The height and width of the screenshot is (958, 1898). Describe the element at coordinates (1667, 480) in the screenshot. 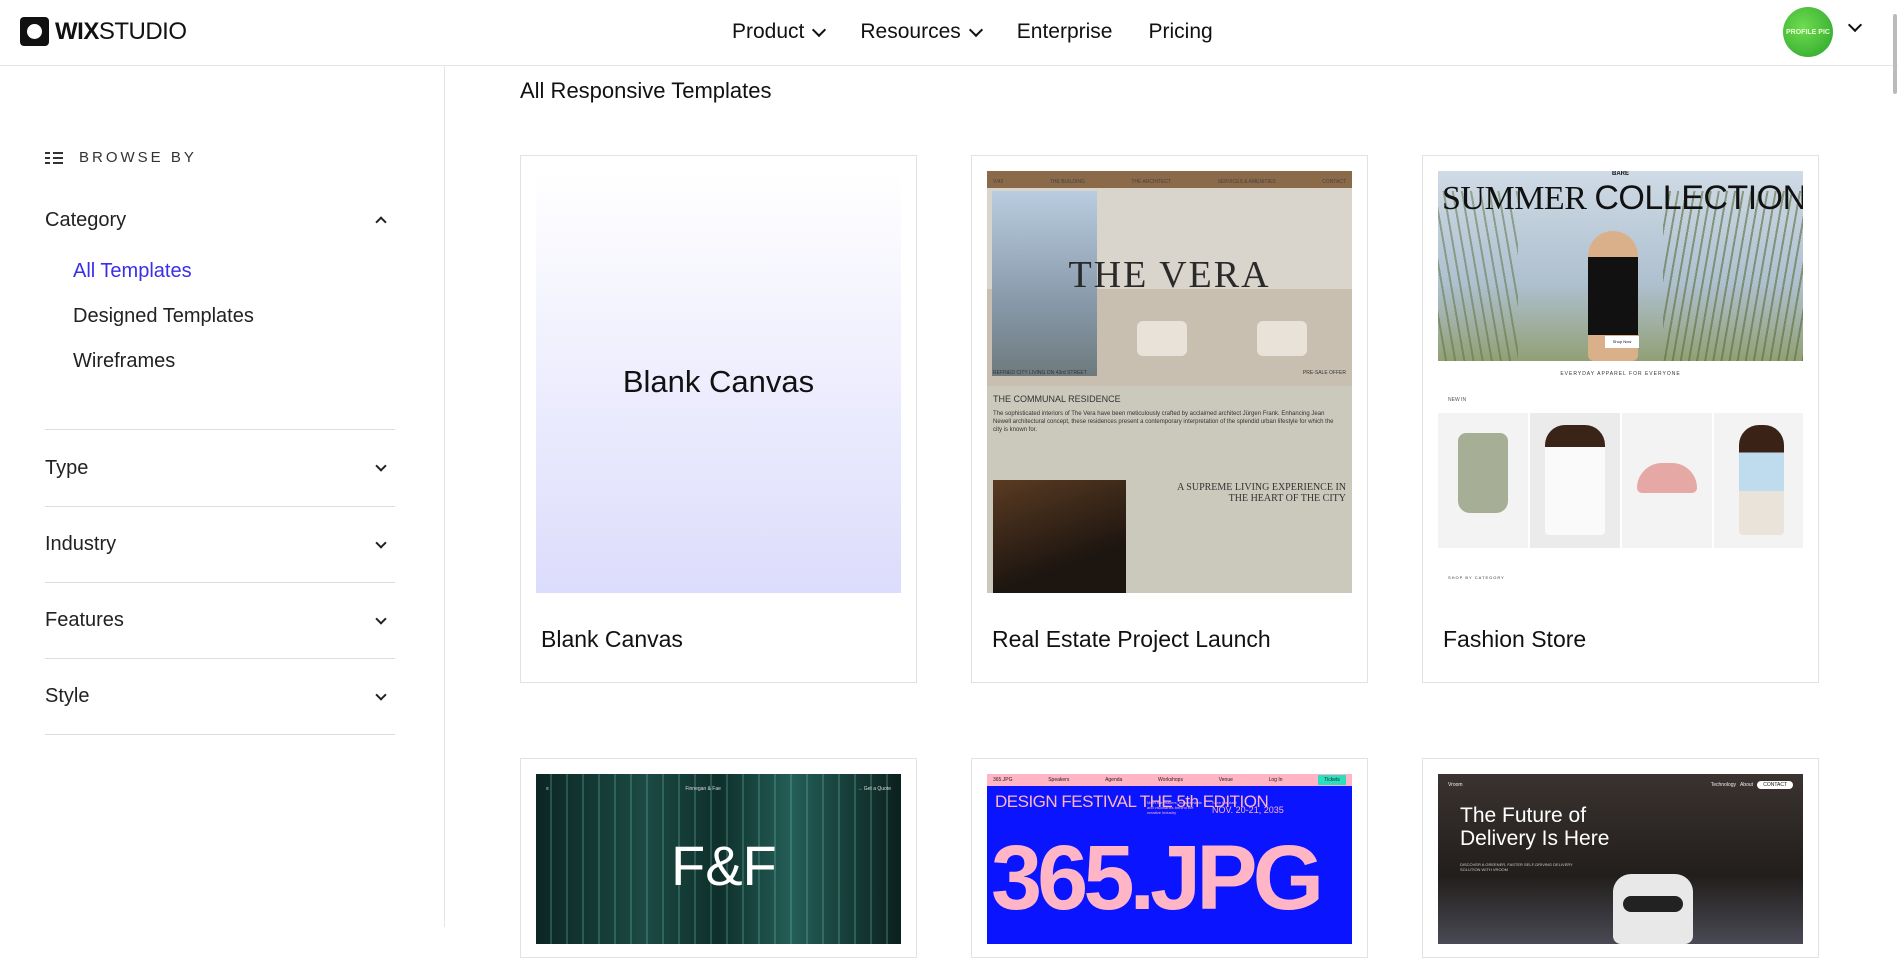

I see `product-hat` at that location.